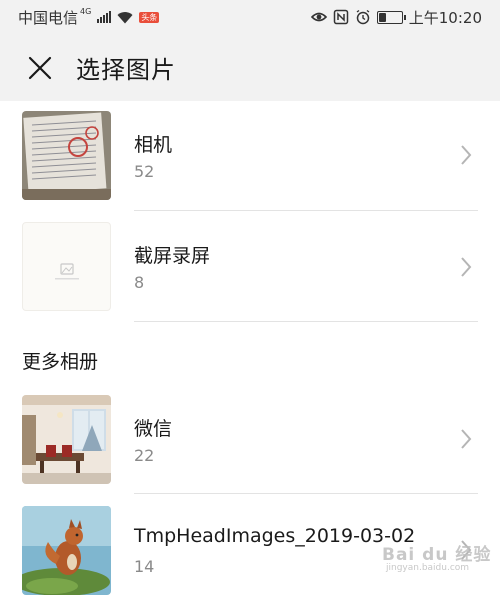 Image resolution: width=500 pixels, height=597 pixels. Describe the element at coordinates (60, 362) in the screenshot. I see `section-title: 更多相册` at that location.